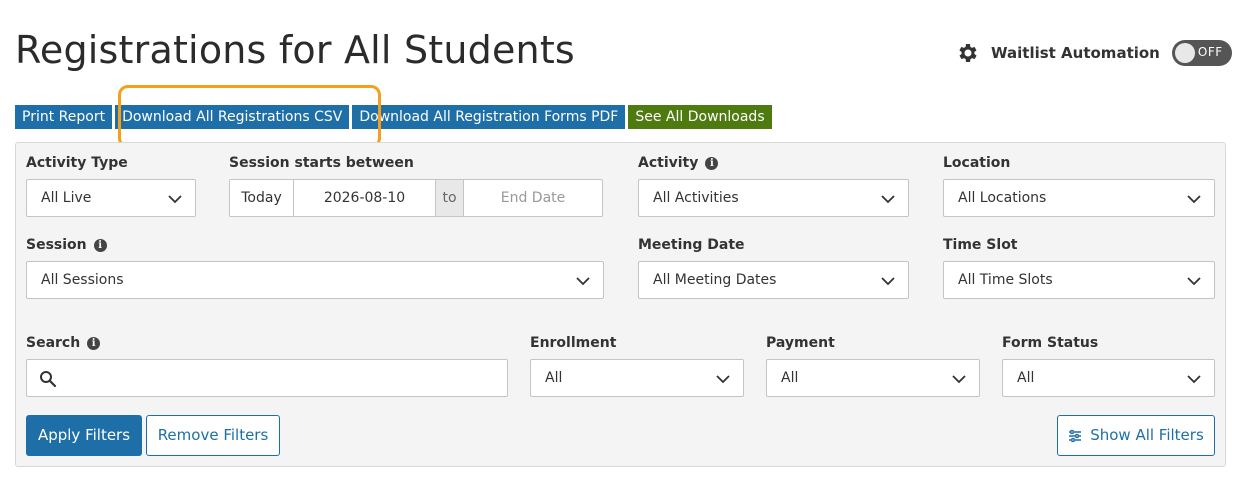  I want to click on activity-label: Activity i, so click(678, 163).